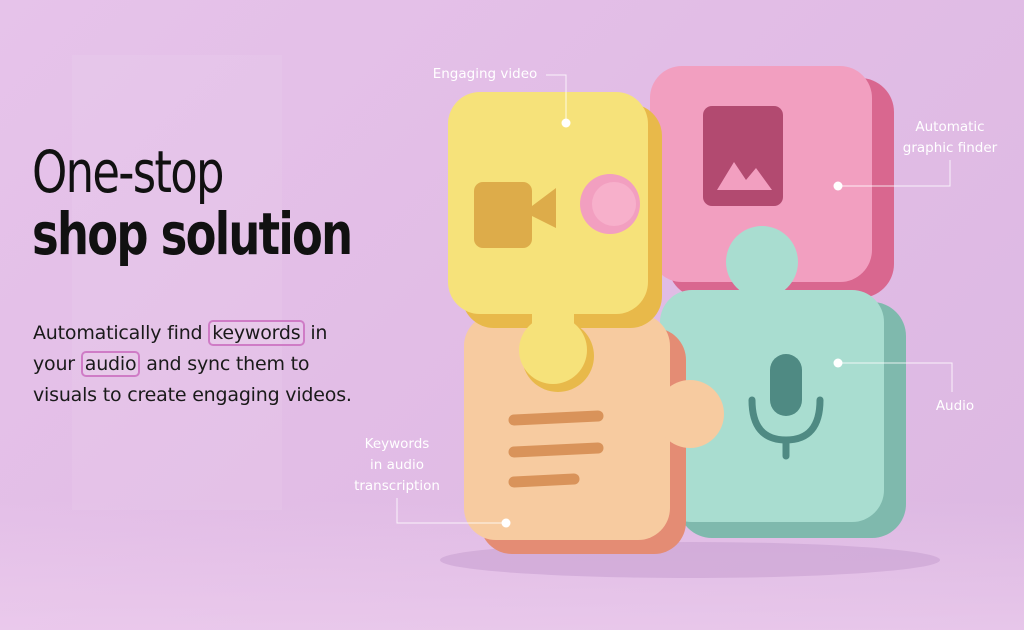 This screenshot has width=1024, height=630. I want to click on callout-engaging-video: Engaging video, so click(485, 74).